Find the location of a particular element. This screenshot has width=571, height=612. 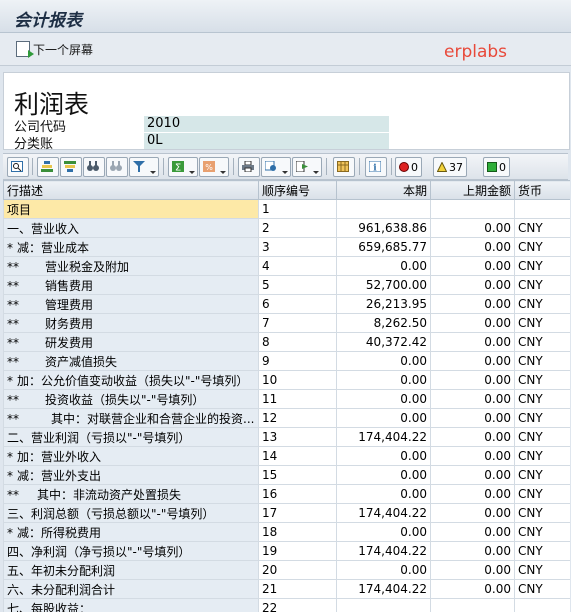

row-sequence-cell: 9 is located at coordinates (297, 361).